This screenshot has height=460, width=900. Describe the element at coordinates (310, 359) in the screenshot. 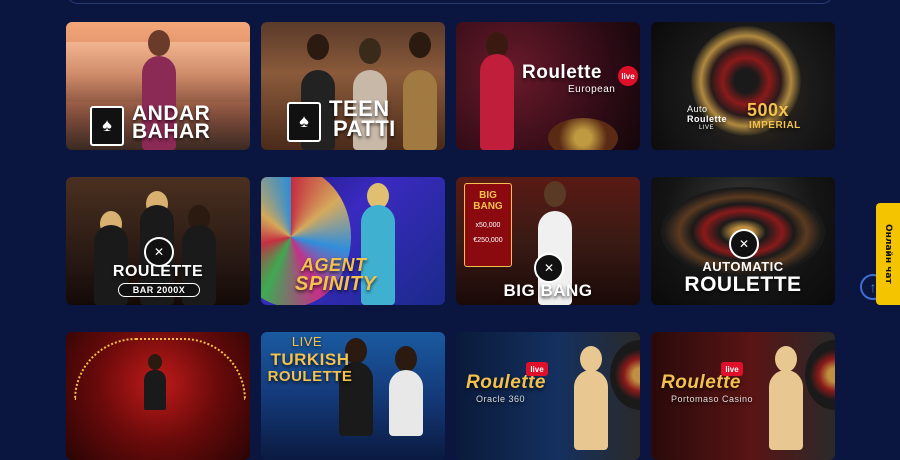

I see `turkish-title: TURKISH` at that location.